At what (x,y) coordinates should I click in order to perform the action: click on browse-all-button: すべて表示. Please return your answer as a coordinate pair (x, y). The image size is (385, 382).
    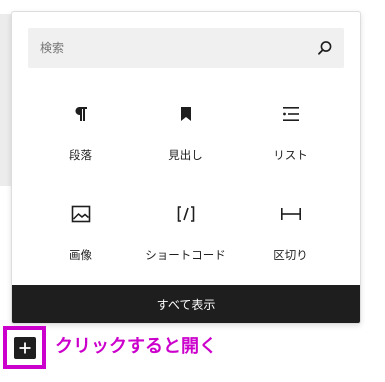
    Looking at the image, I should click on (186, 304).